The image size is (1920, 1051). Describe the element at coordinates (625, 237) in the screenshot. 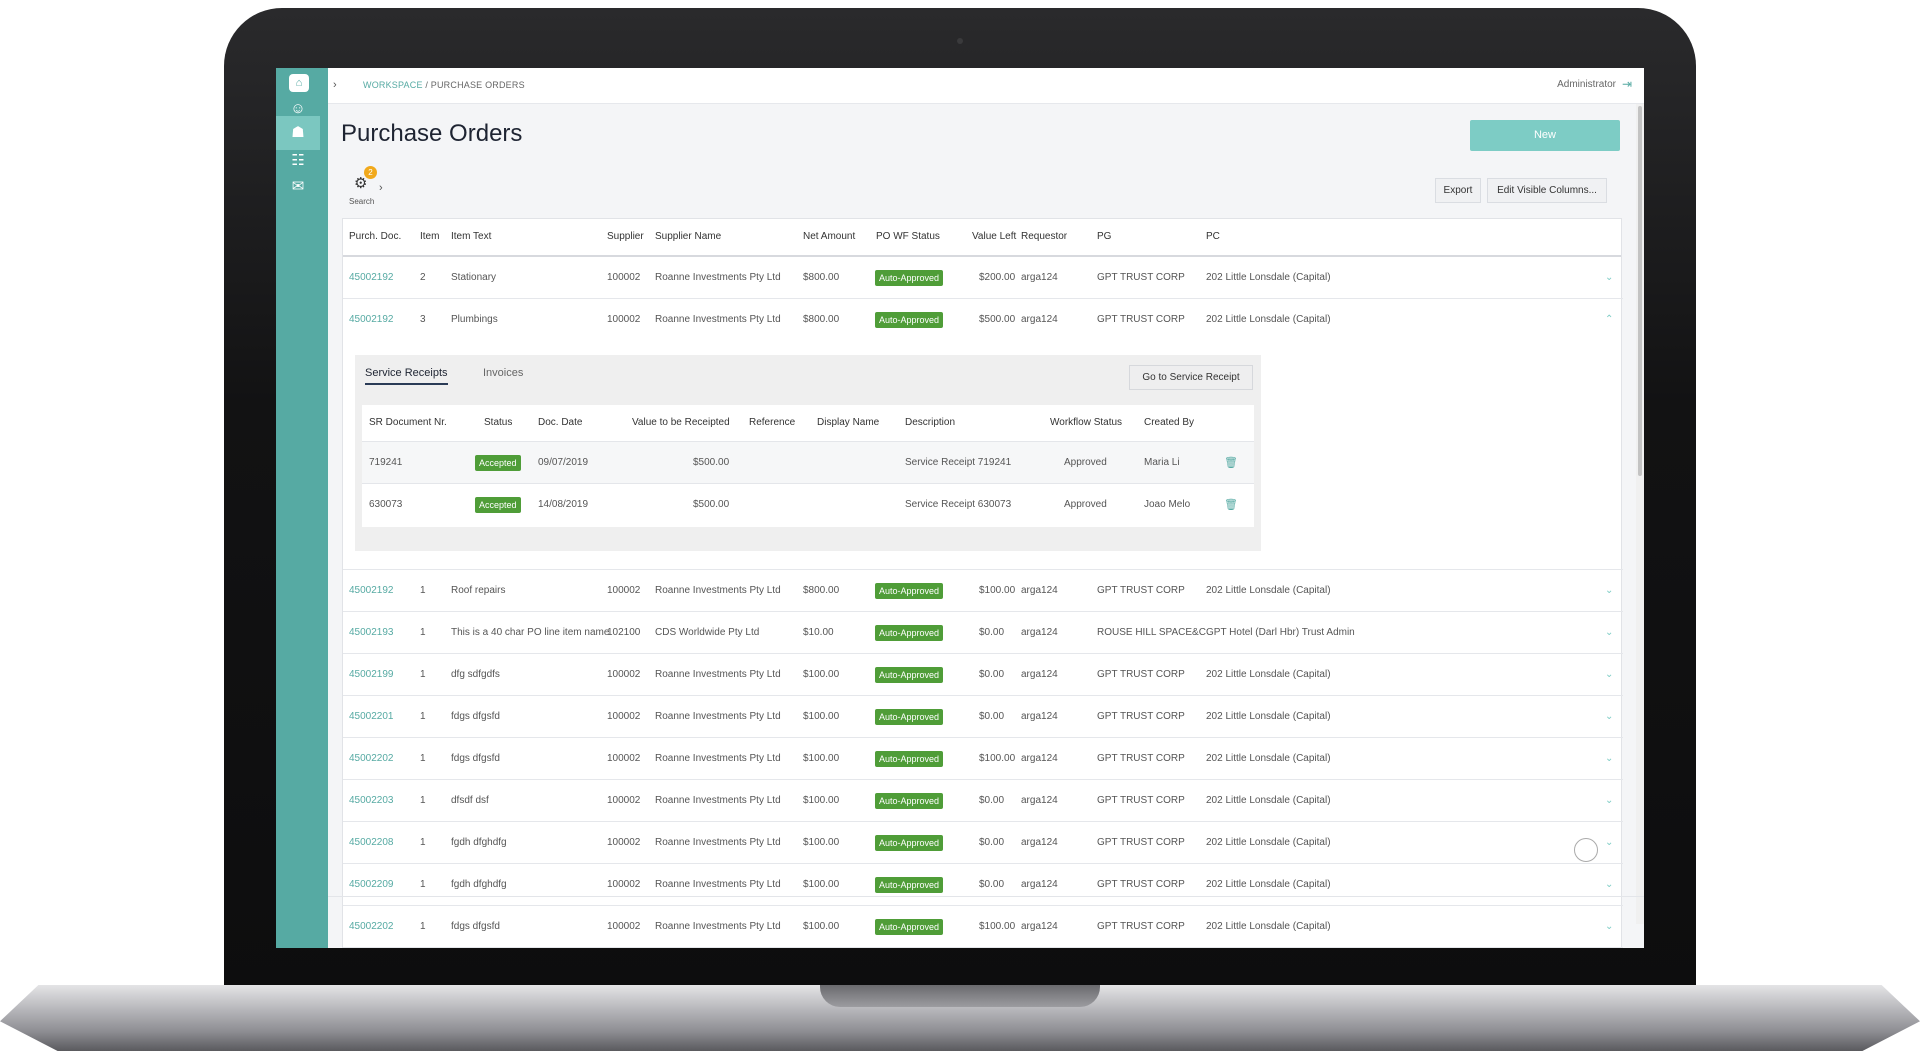

I see `col-supplier: Supplier` at that location.